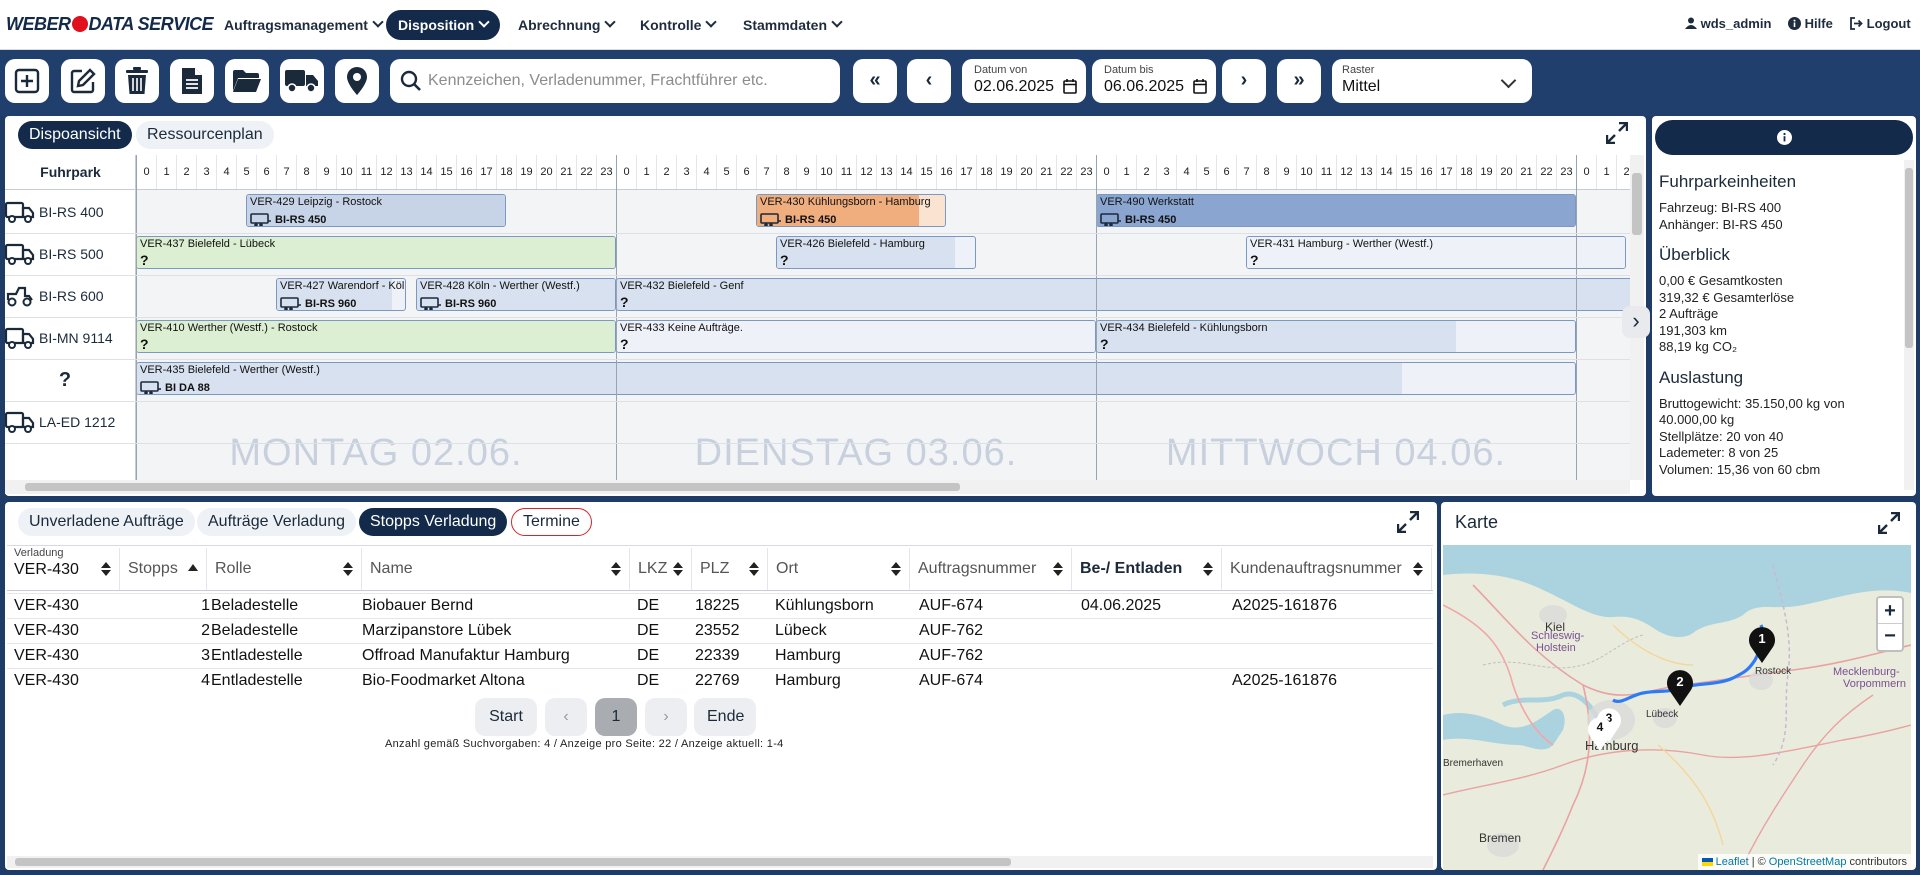 This screenshot has width=1920, height=875. Describe the element at coordinates (376, 210) in the screenshot. I see `order-bar: VER-429 Leipzig - Rostock BI-RS 450` at that location.